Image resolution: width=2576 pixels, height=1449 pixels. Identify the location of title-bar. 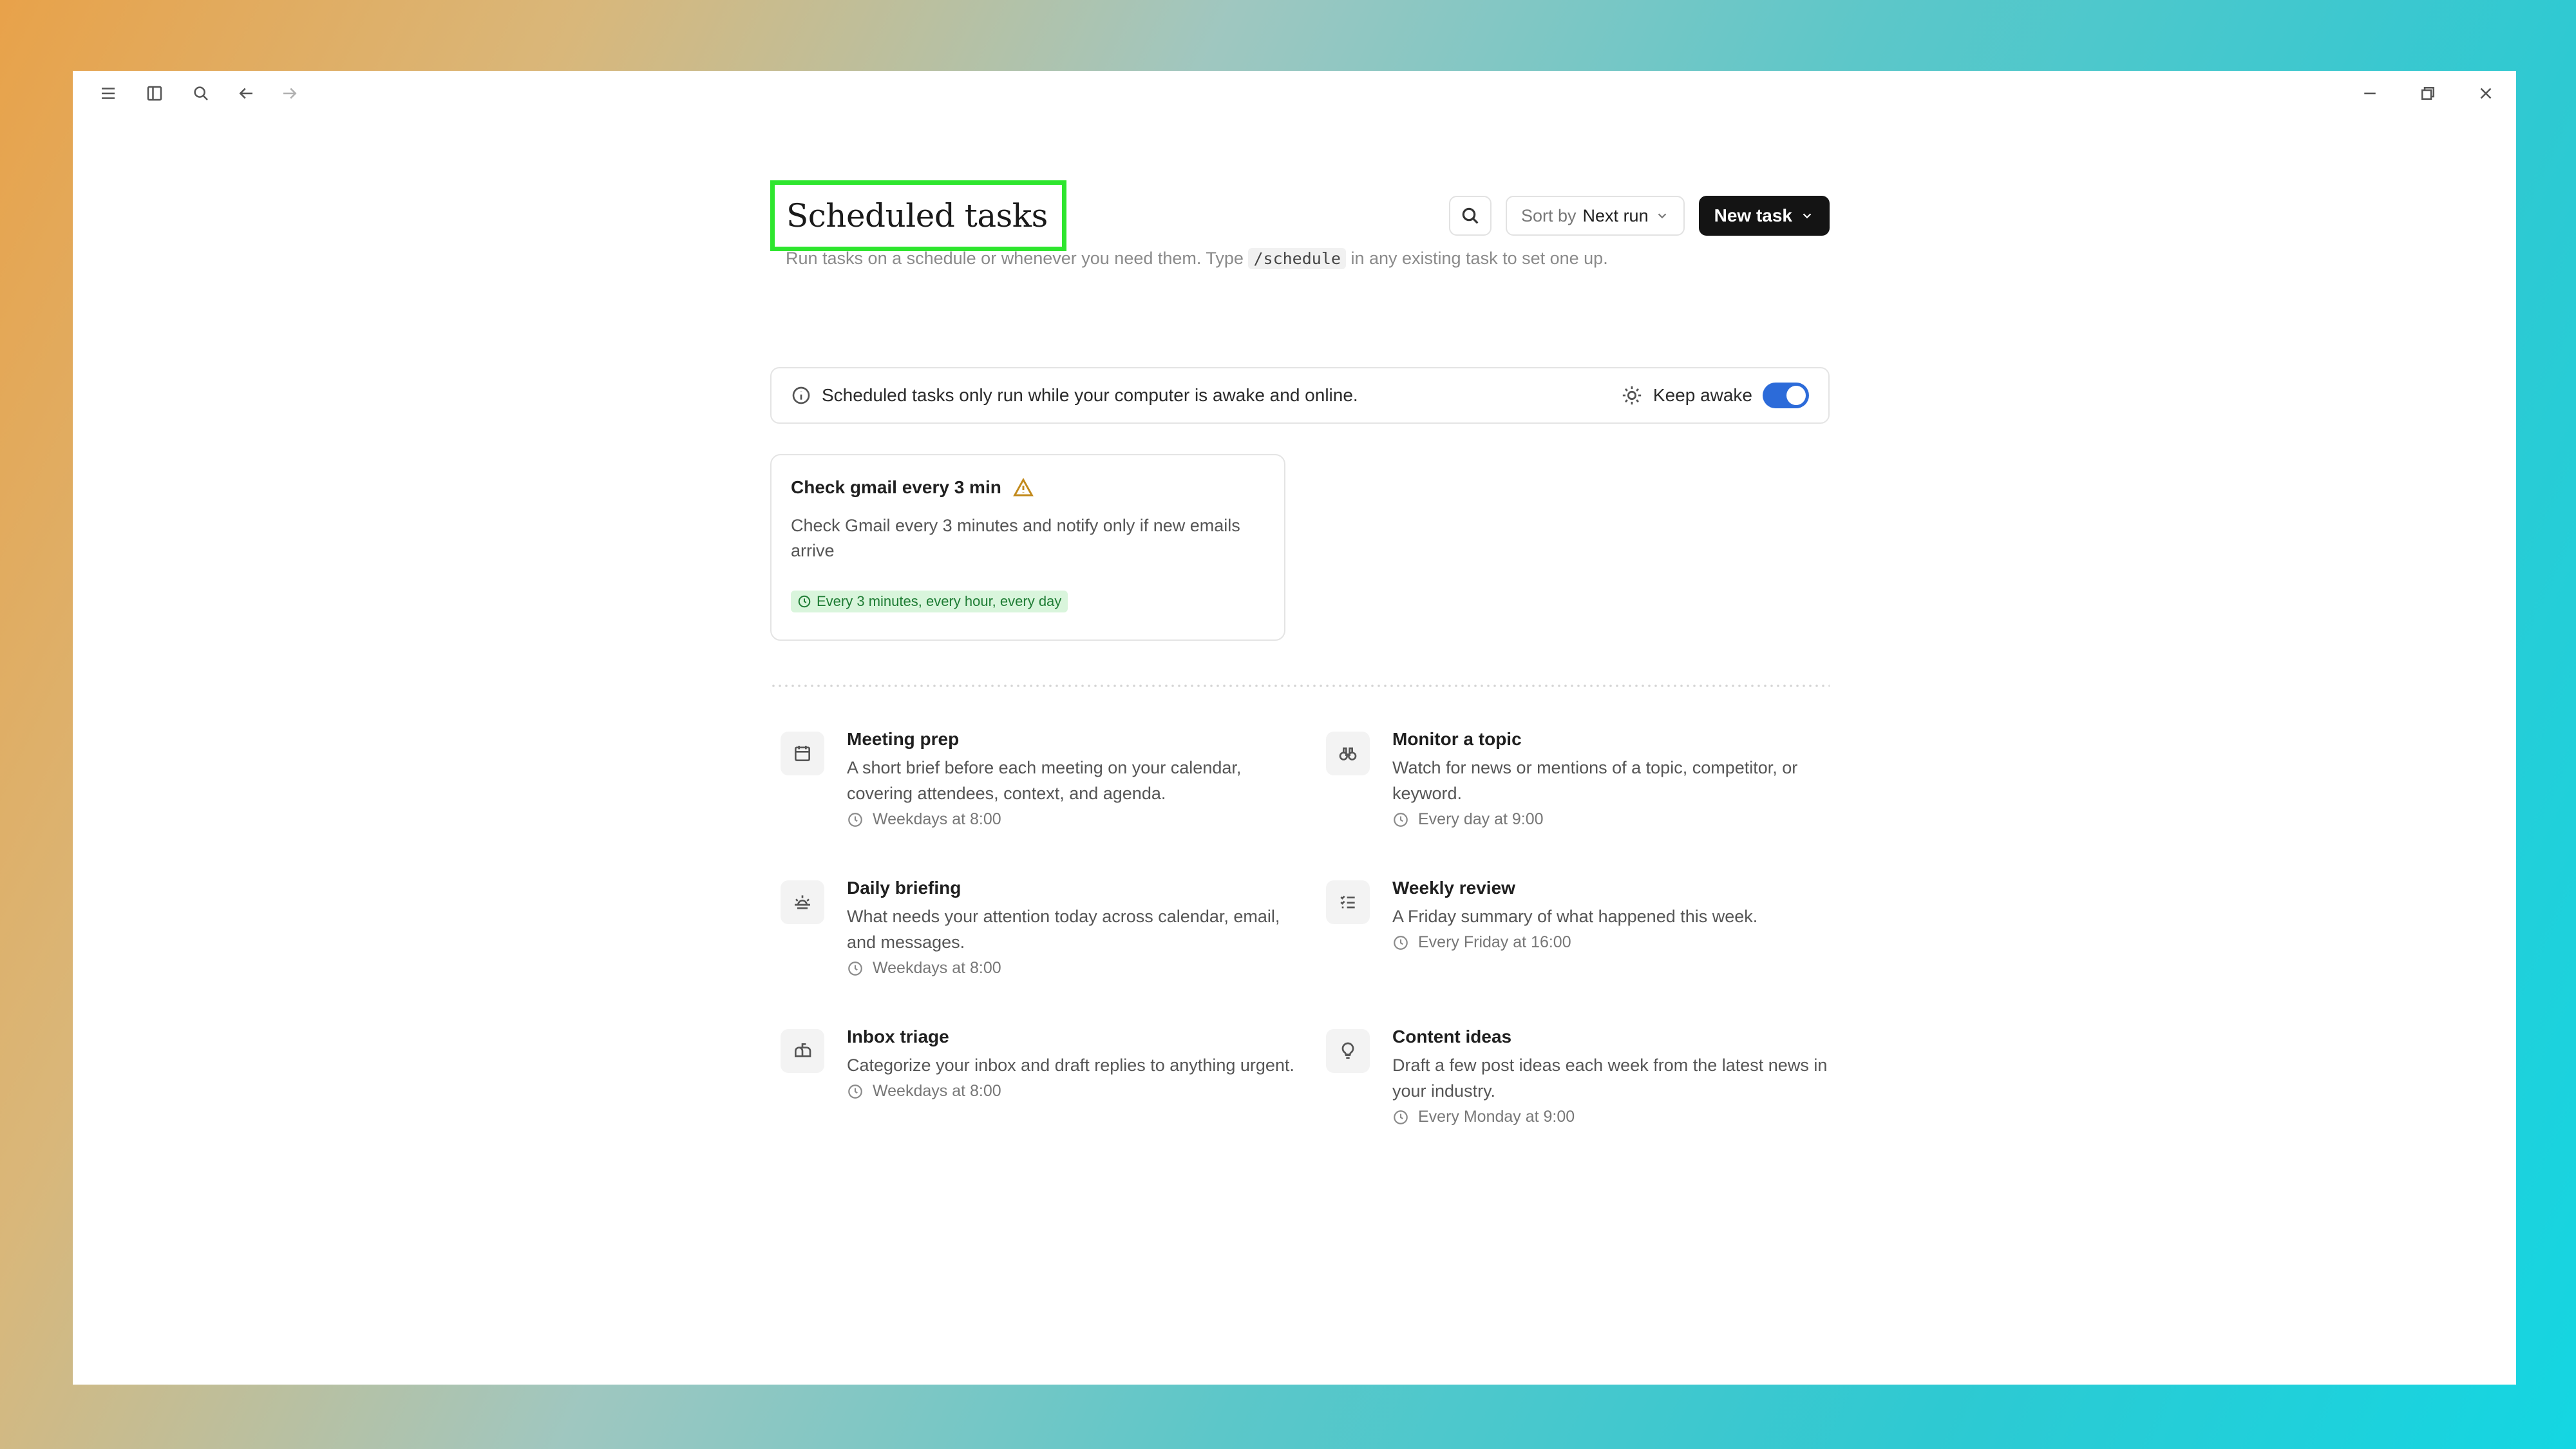
(1294, 93).